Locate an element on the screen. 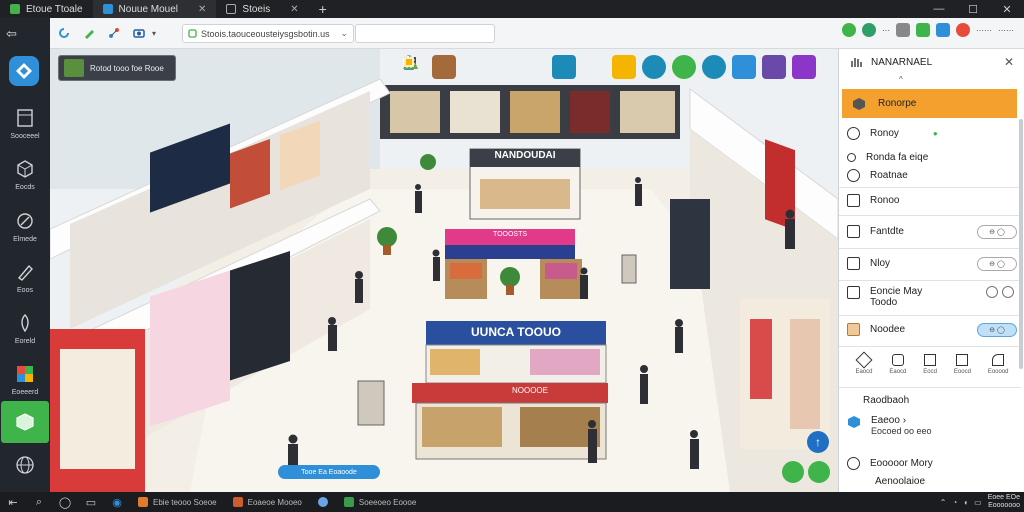  rail-item-tools: Elmede is located at coordinates (25, 226).